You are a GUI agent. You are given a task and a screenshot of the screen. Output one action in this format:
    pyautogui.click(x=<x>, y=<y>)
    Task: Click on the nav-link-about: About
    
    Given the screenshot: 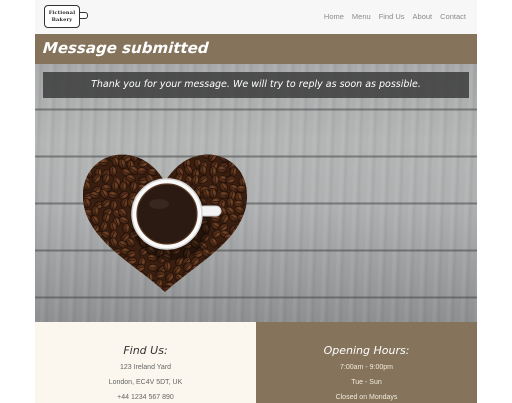 What is the action you would take?
    pyautogui.click(x=423, y=16)
    